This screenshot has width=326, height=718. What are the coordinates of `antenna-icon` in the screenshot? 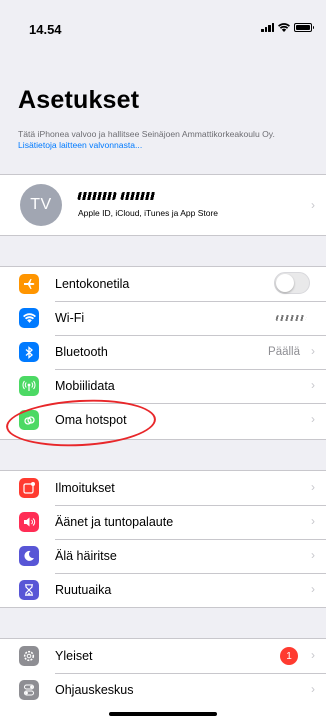 It's located at (29, 386).